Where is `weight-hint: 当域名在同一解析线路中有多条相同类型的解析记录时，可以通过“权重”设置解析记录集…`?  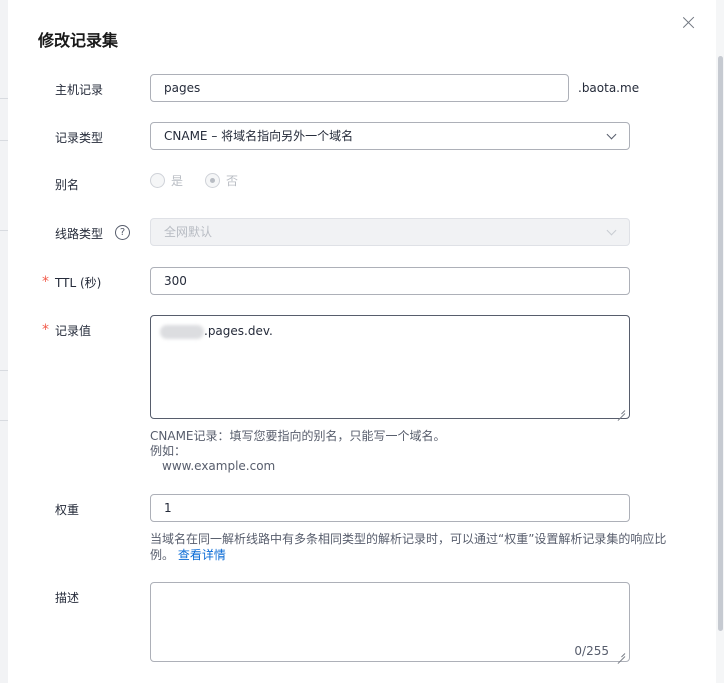
weight-hint: 当域名在同一解析线路中有多条相同类型的解析记录时，可以通过“权重”设置解析记录集… is located at coordinates (408, 539).